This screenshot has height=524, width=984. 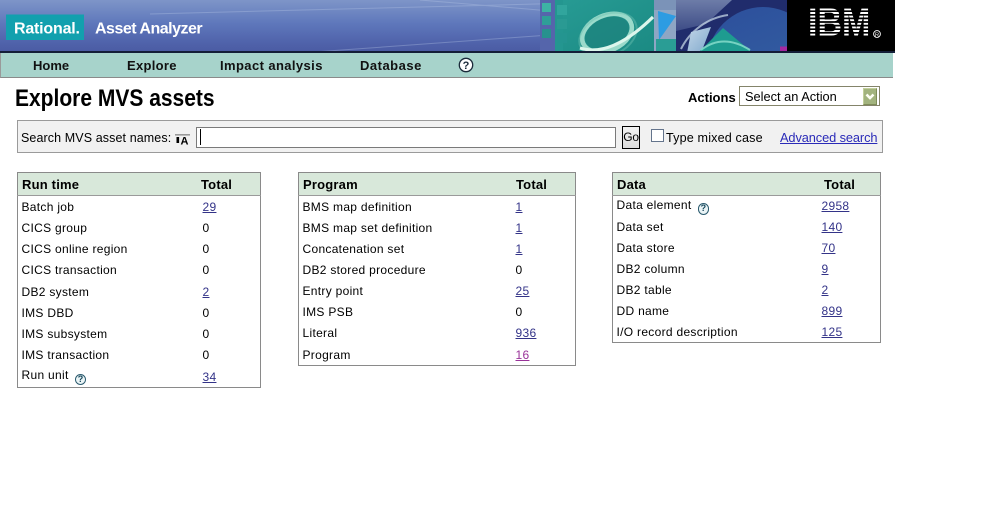 I want to click on svg-text: Rational., so click(x=47, y=29).